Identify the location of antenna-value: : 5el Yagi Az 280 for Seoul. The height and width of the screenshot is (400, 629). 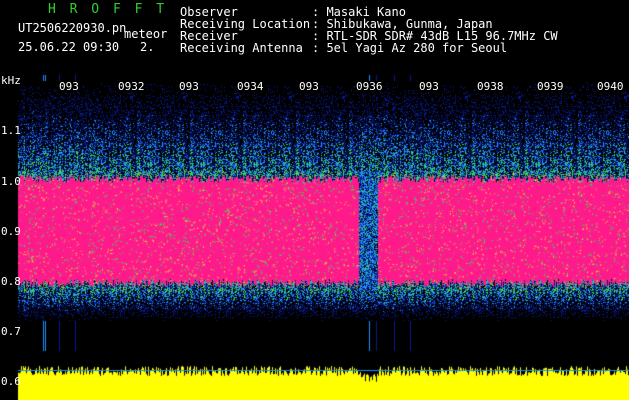
(410, 48).